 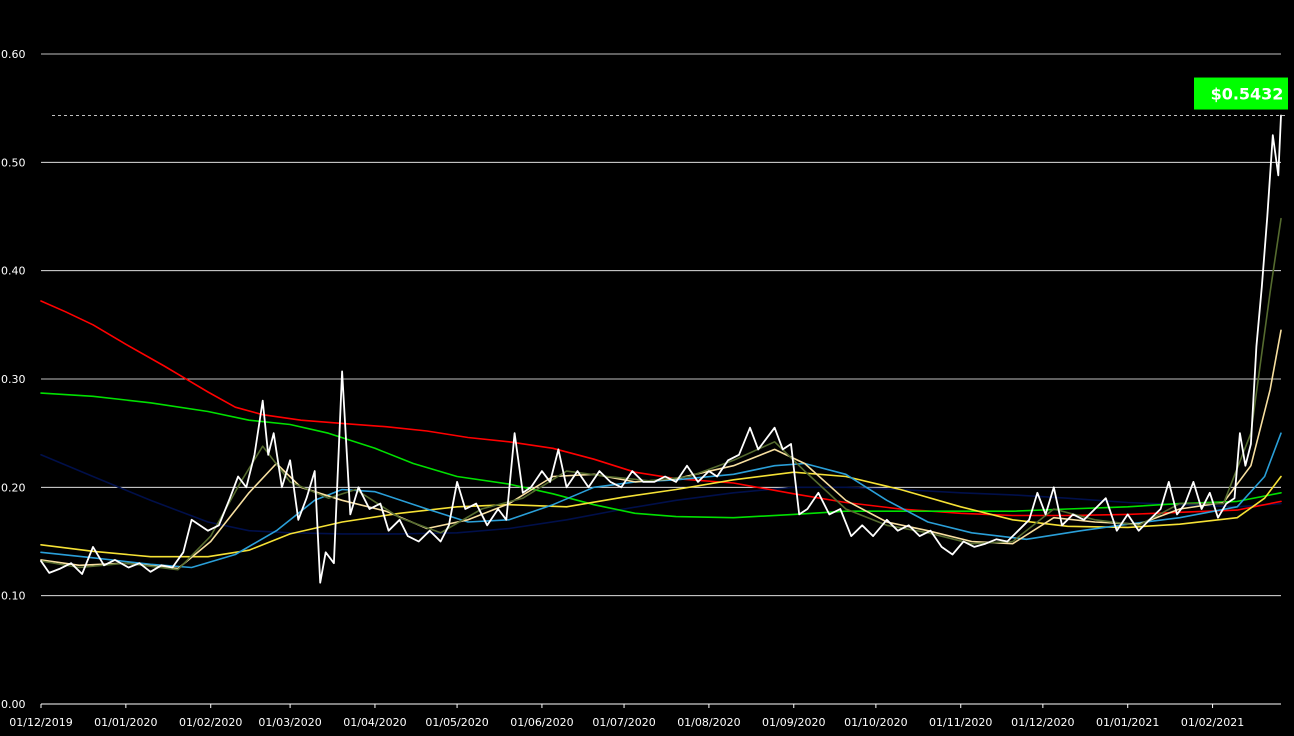 I want to click on x-tick-label: 01/02/2021, so click(x=1212, y=722).